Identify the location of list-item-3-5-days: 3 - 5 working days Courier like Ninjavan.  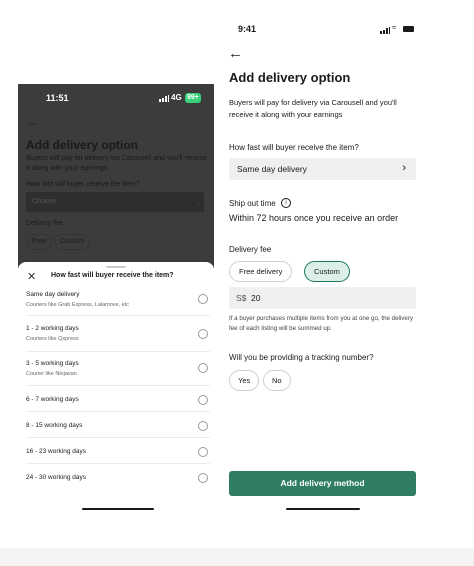
(118, 369).